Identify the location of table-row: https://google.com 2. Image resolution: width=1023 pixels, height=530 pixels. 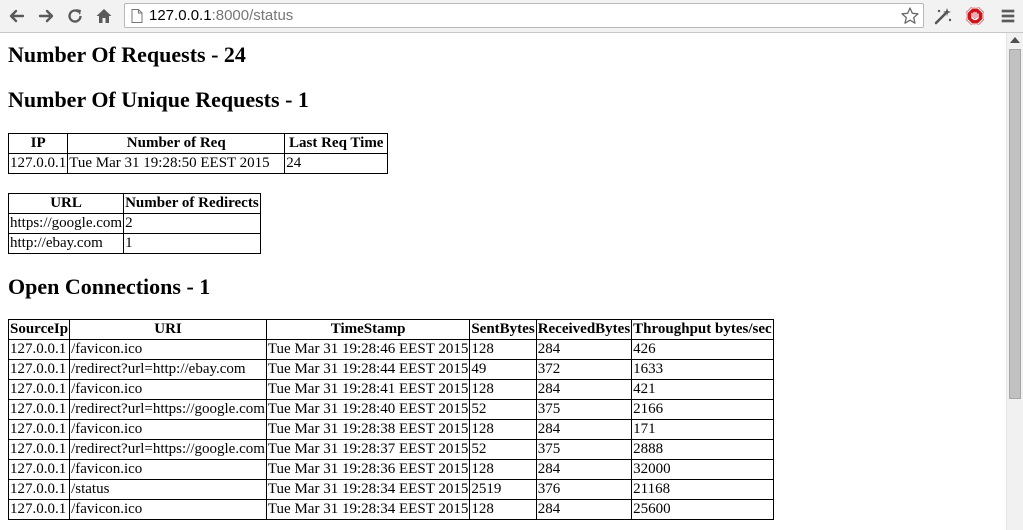
(134, 223).